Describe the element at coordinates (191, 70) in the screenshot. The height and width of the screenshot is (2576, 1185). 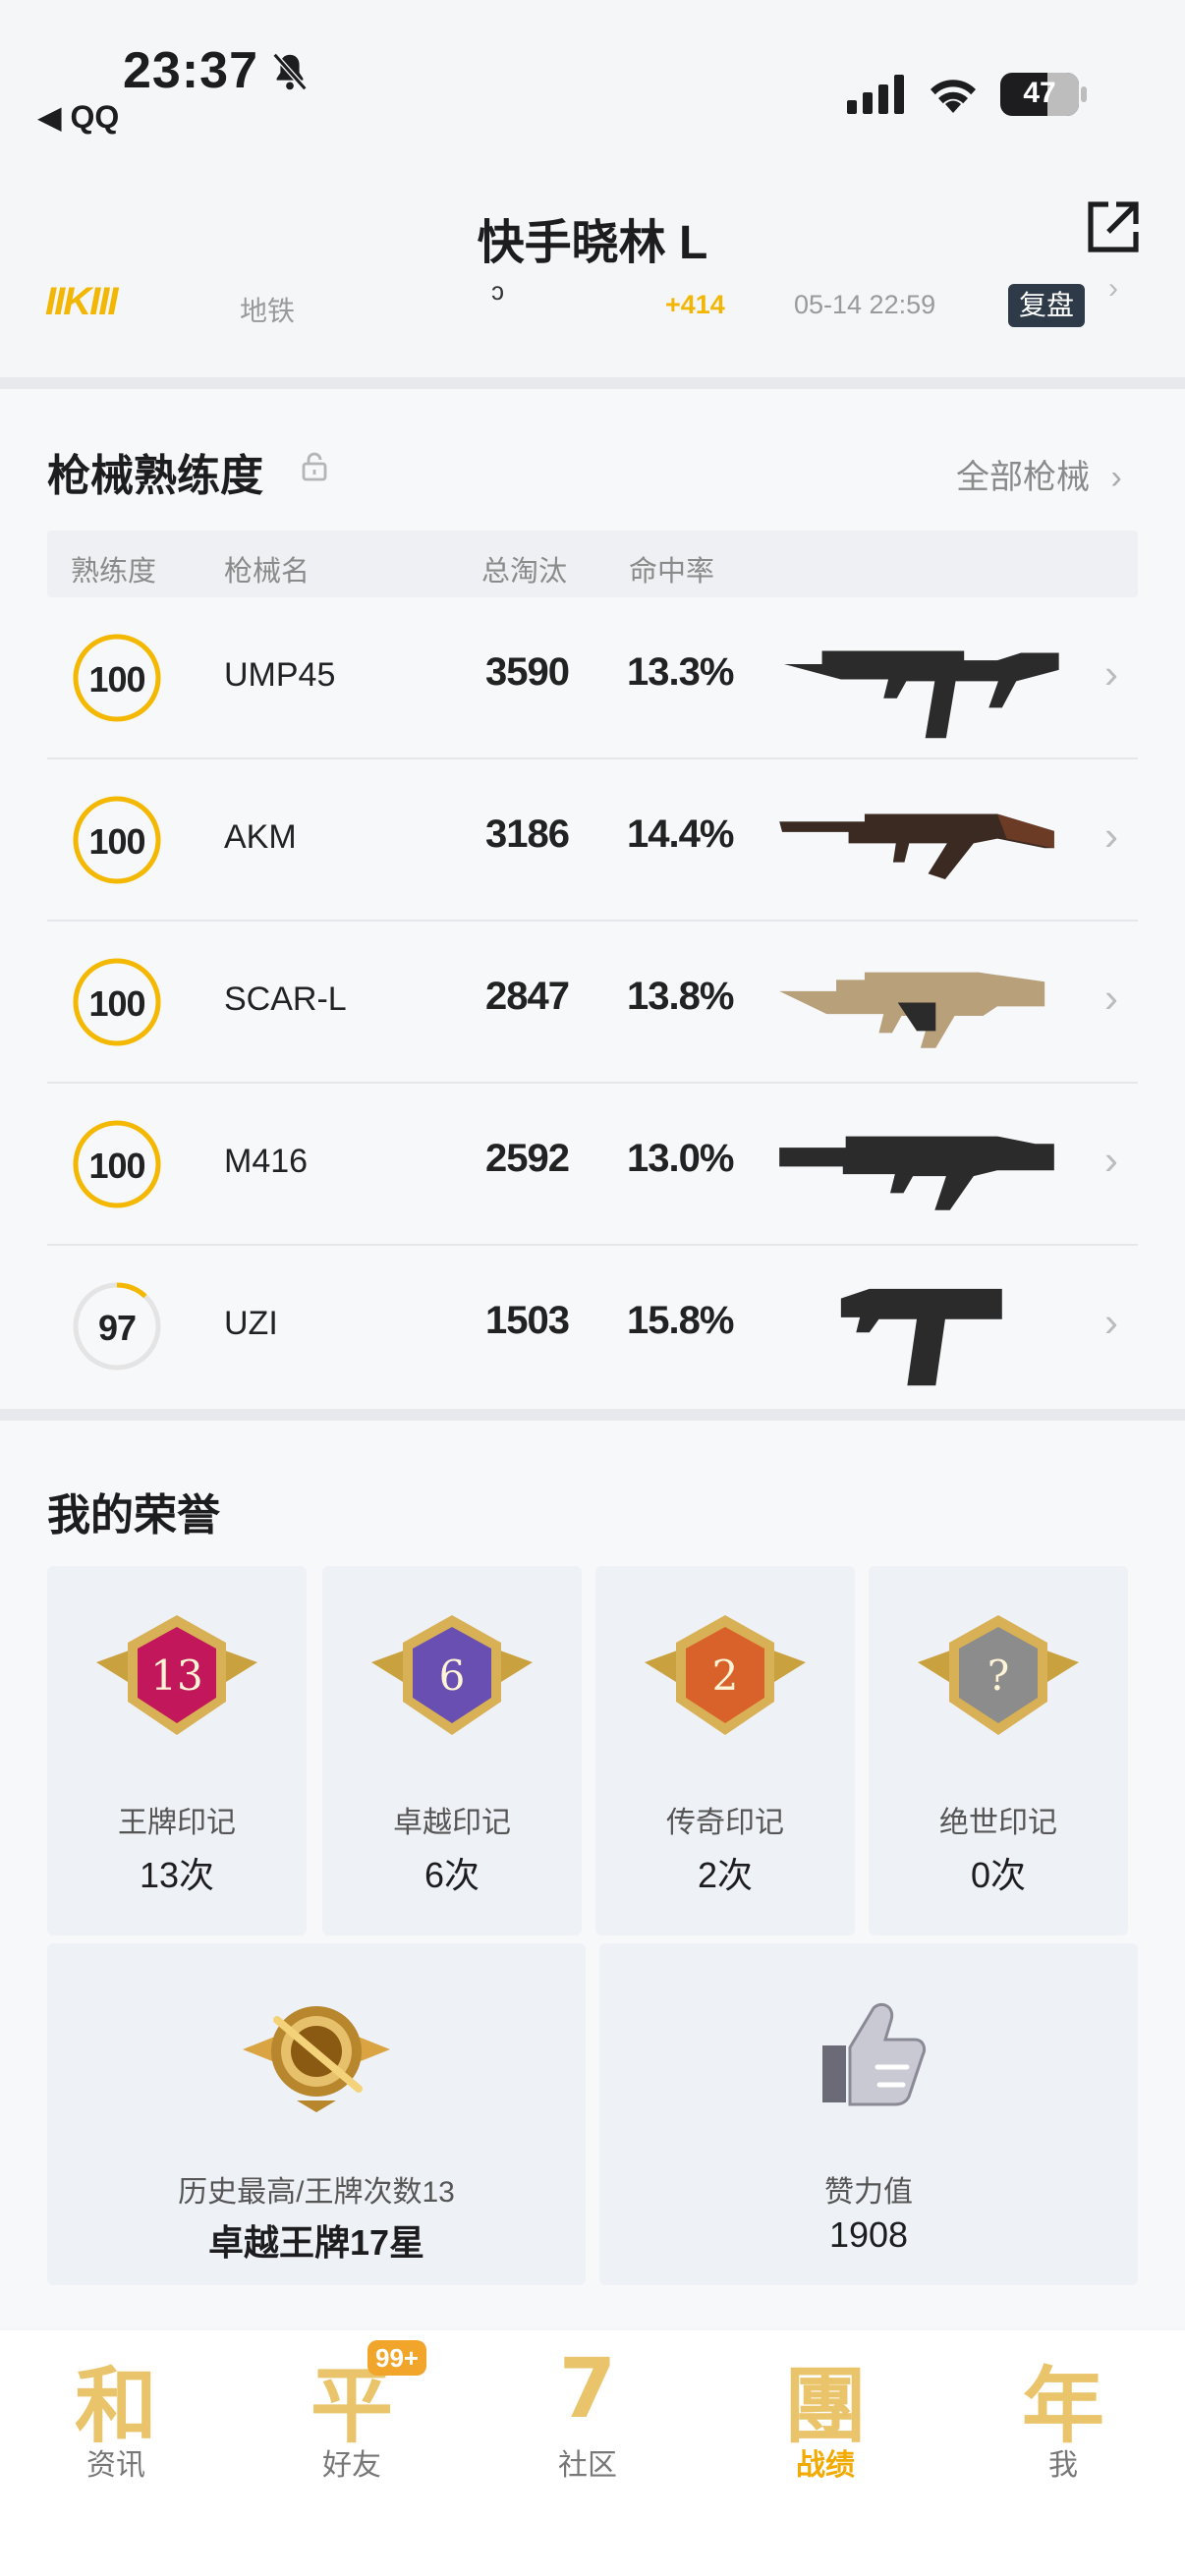
I see `clock-time: 23:37` at that location.